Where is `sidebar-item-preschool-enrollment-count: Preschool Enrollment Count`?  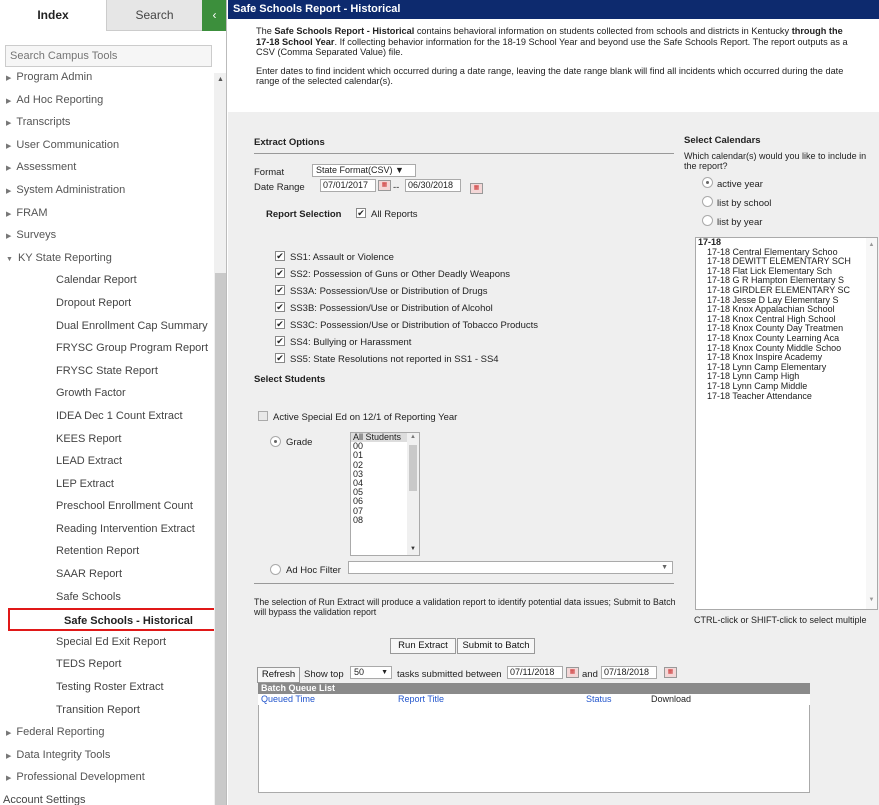 sidebar-item-preschool-enrollment-count: Preschool Enrollment Count is located at coordinates (106, 506).